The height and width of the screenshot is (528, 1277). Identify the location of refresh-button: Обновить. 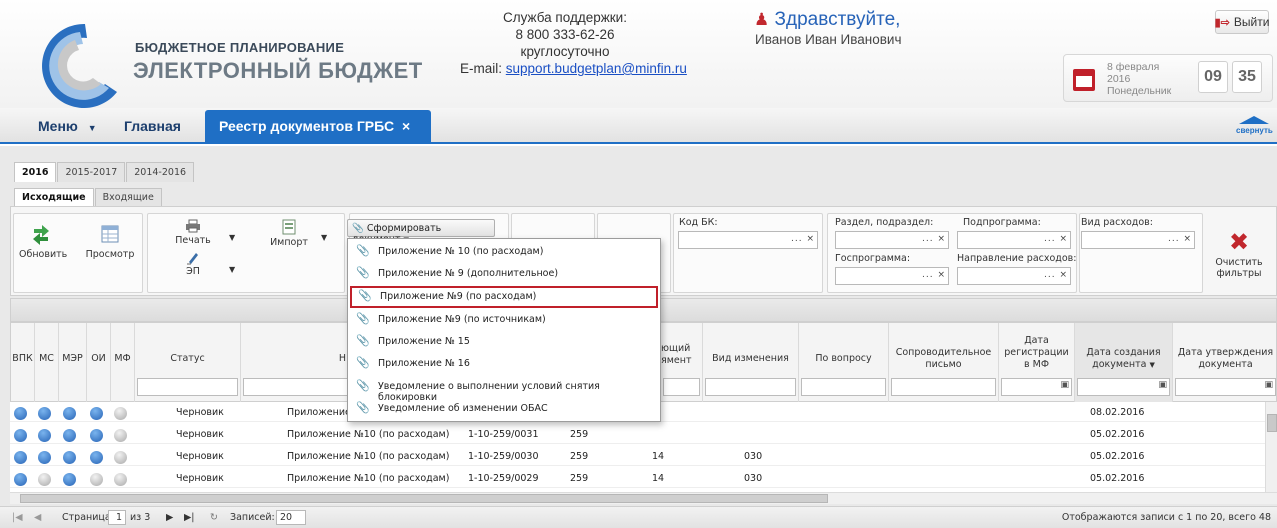
(43, 241).